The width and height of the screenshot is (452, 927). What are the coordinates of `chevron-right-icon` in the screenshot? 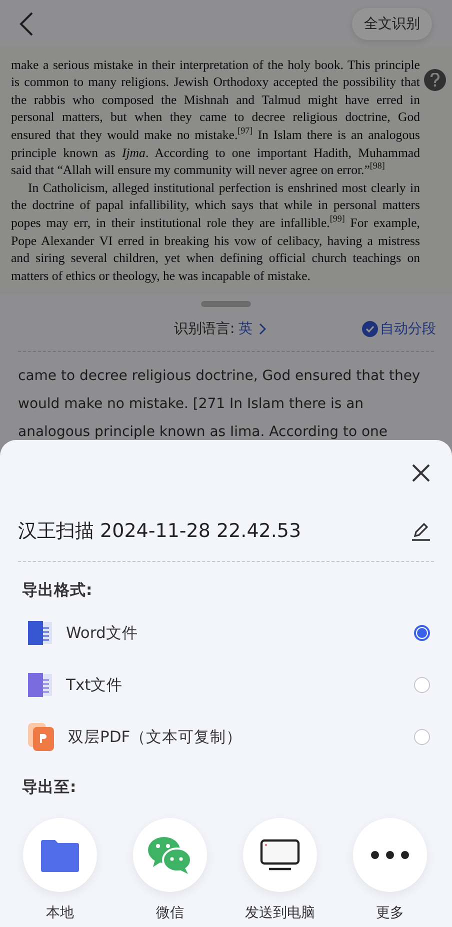 It's located at (262, 329).